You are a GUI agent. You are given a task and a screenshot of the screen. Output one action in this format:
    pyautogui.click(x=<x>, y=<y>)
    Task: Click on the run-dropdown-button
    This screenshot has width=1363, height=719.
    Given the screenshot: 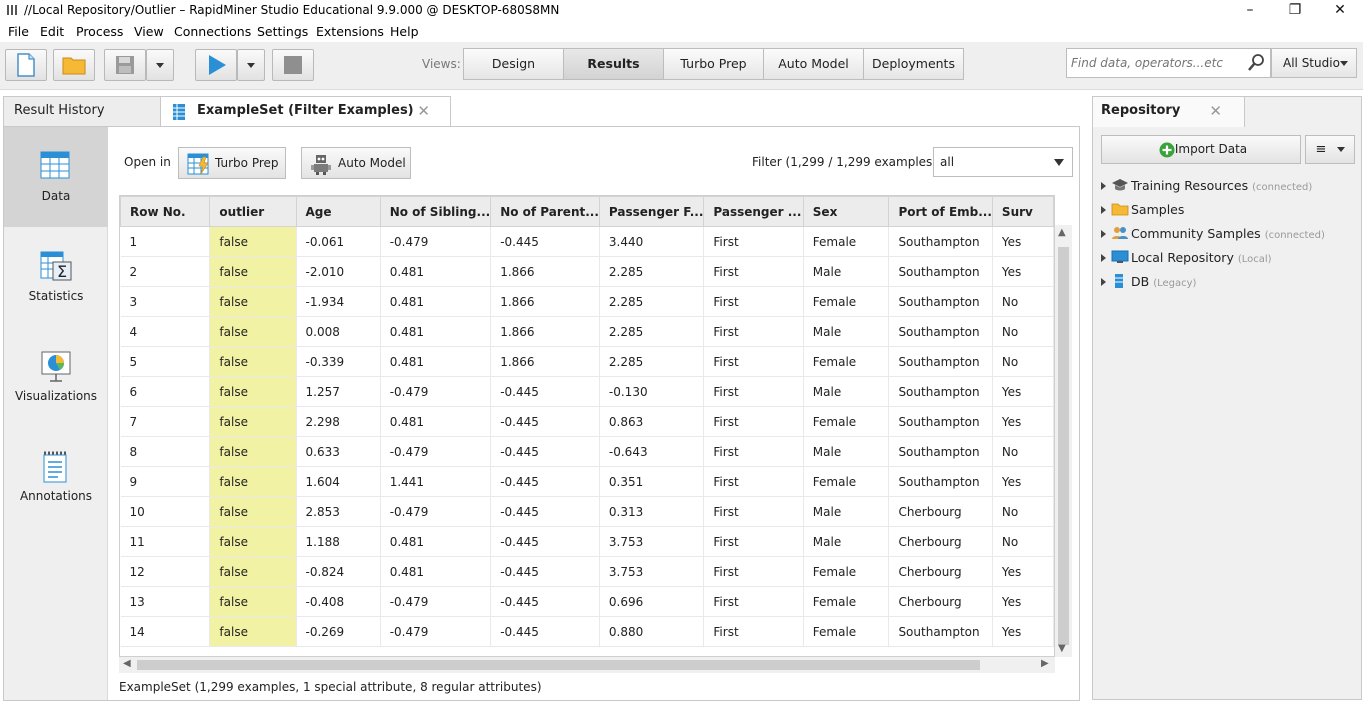 What is the action you would take?
    pyautogui.click(x=251, y=65)
    